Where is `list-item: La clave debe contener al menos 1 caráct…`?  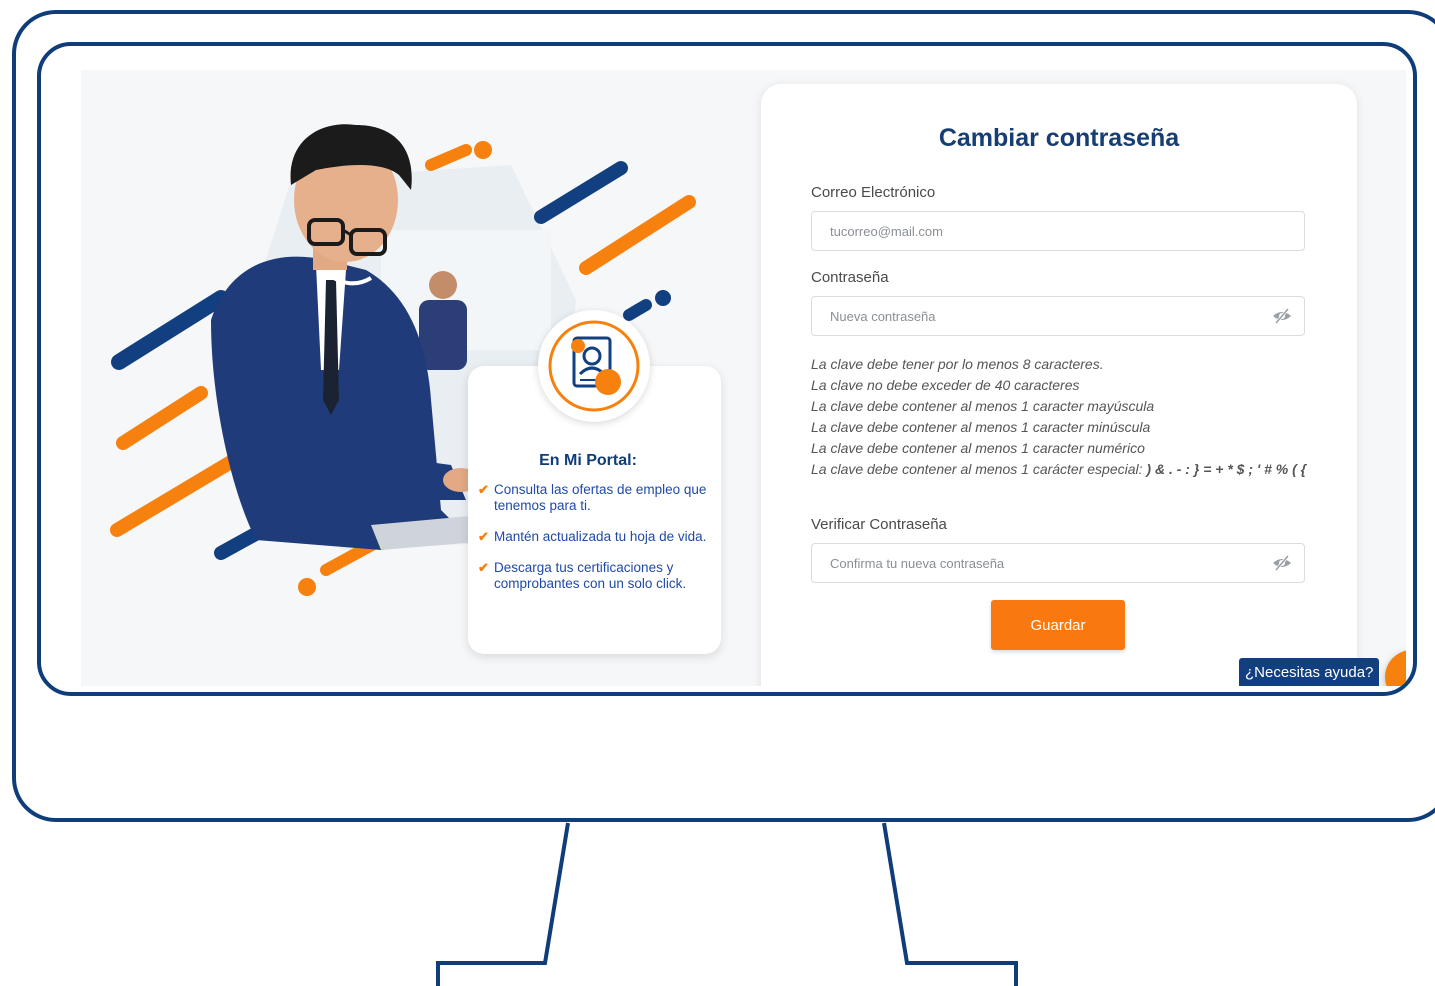
list-item: La clave debe contener al menos 1 caráct… is located at coordinates (1061, 469).